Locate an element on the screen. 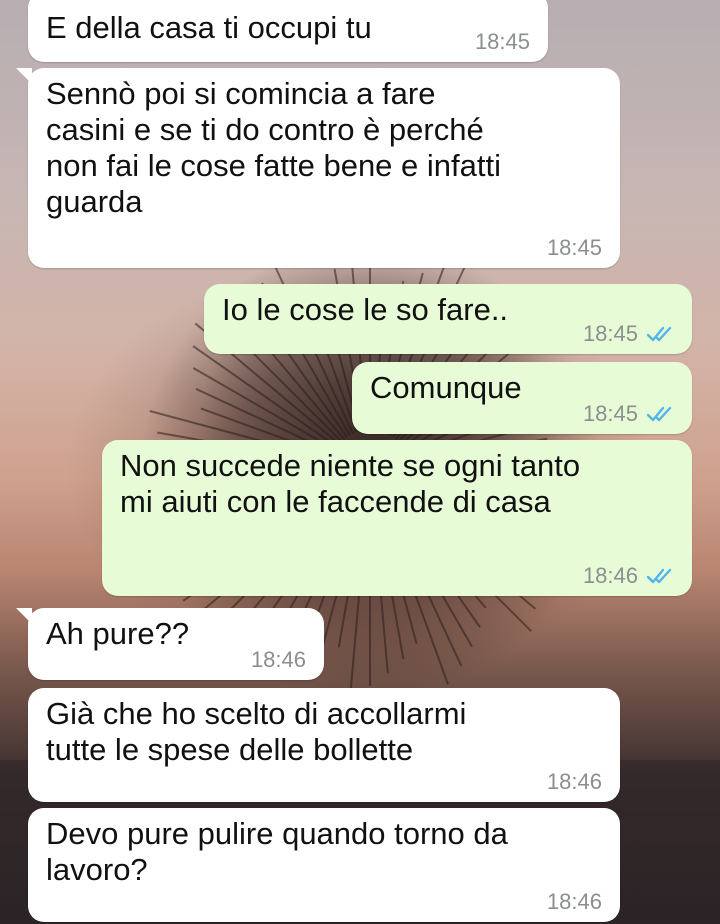  incoming-message-bubble: Ah pure?? 18:46 is located at coordinates (170, 644).